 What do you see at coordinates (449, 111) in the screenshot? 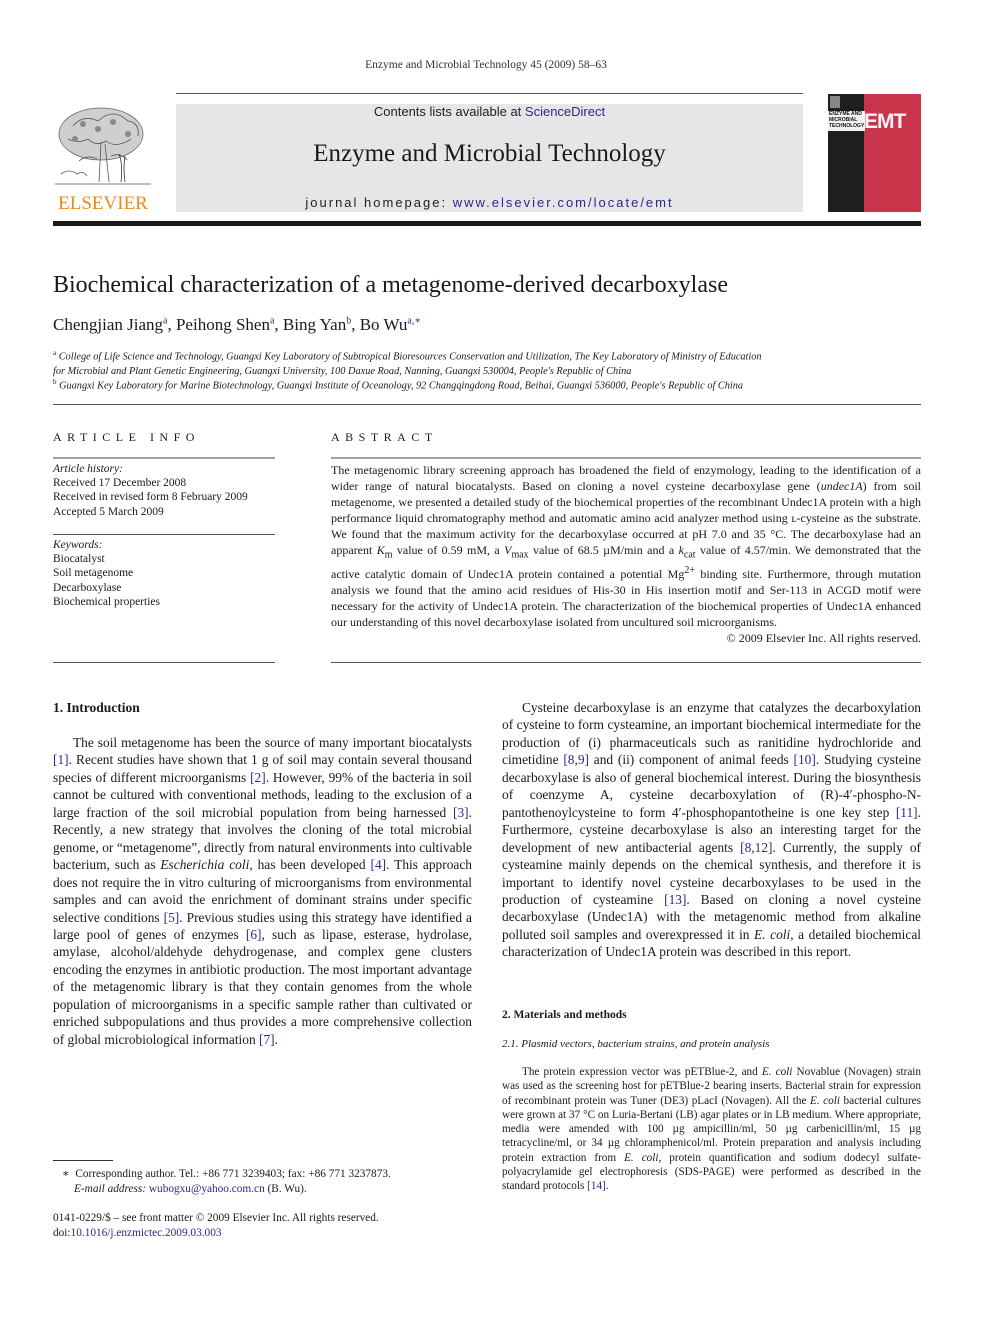
I see `contents-prefix: Contents lists available at` at bounding box center [449, 111].